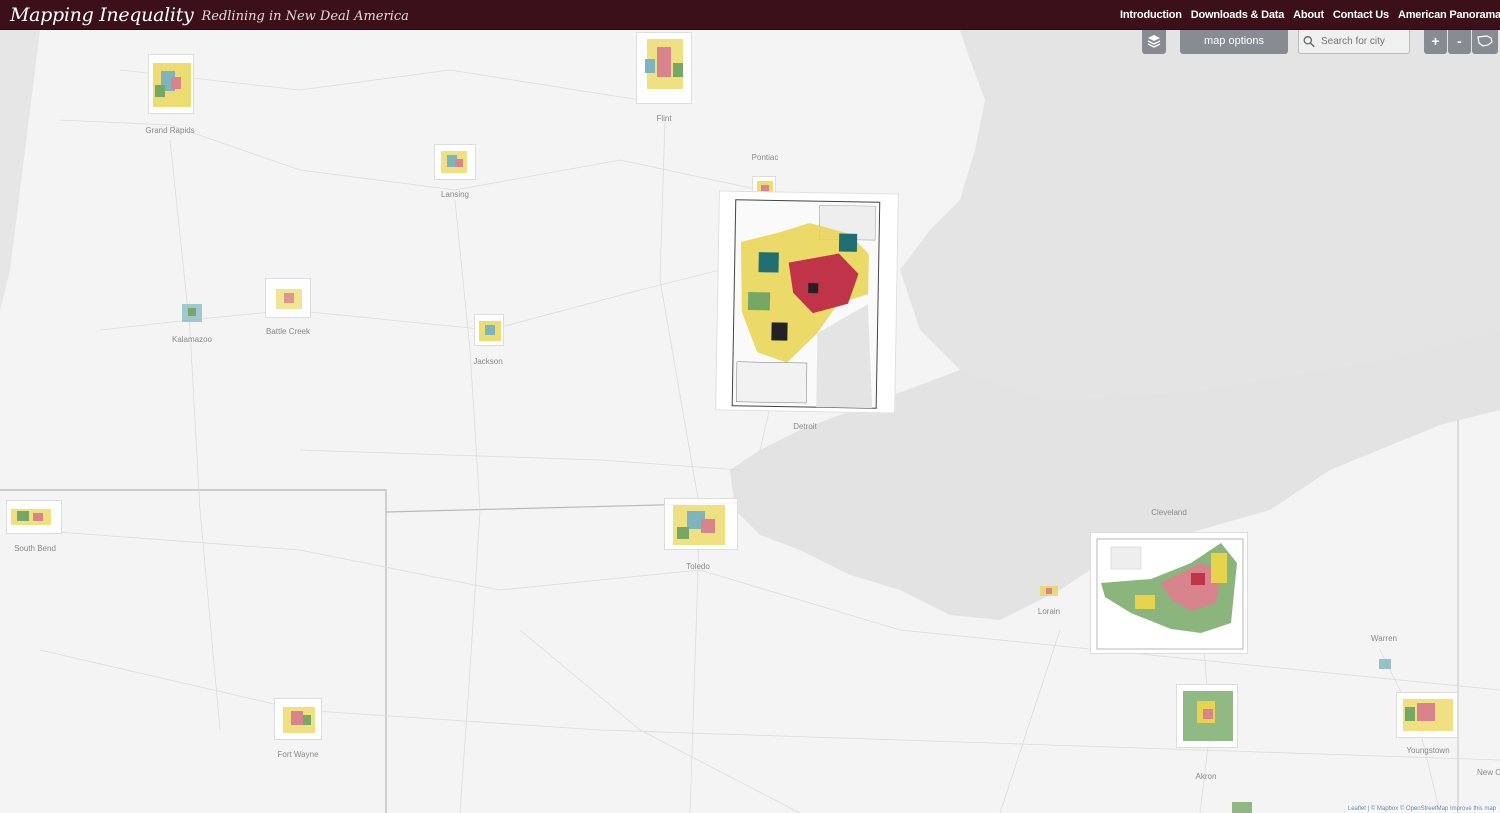 Image resolution: width=1500 pixels, height=813 pixels. I want to click on city-map-kalamazoo, so click(192, 313).